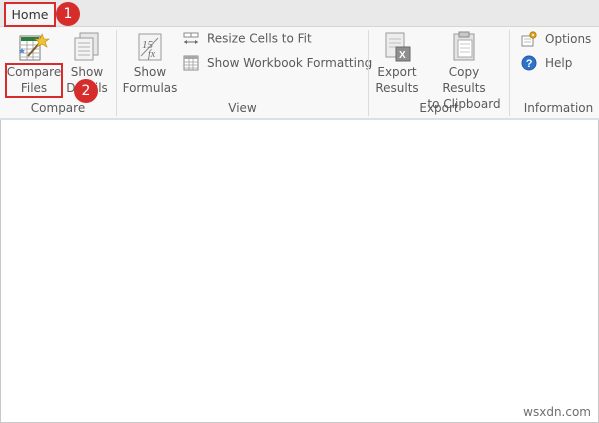 The image size is (599, 423). What do you see at coordinates (558, 108) in the screenshot?
I see `group-label-information: Information` at bounding box center [558, 108].